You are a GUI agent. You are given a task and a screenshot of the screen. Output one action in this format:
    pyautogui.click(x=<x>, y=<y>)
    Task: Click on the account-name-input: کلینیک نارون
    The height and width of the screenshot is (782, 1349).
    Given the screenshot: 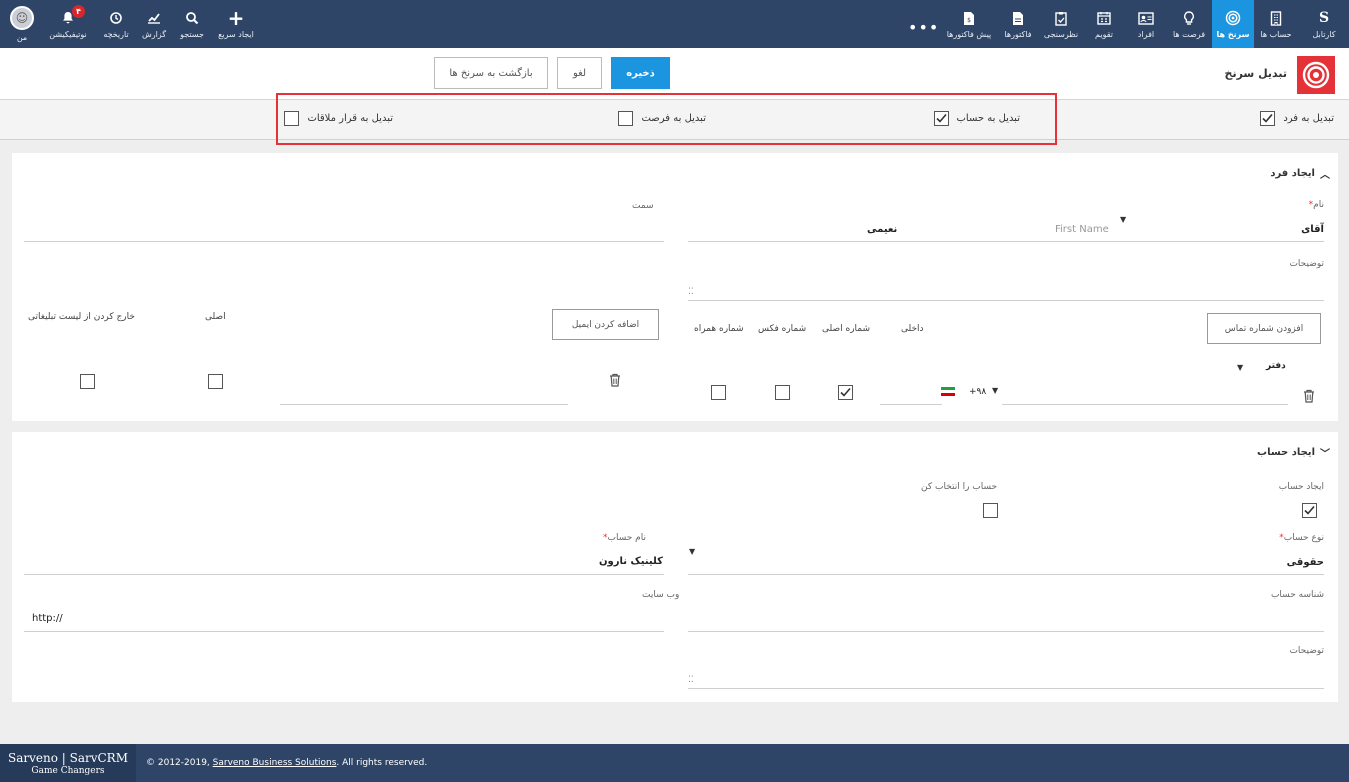 What is the action you would take?
    pyautogui.click(x=631, y=561)
    